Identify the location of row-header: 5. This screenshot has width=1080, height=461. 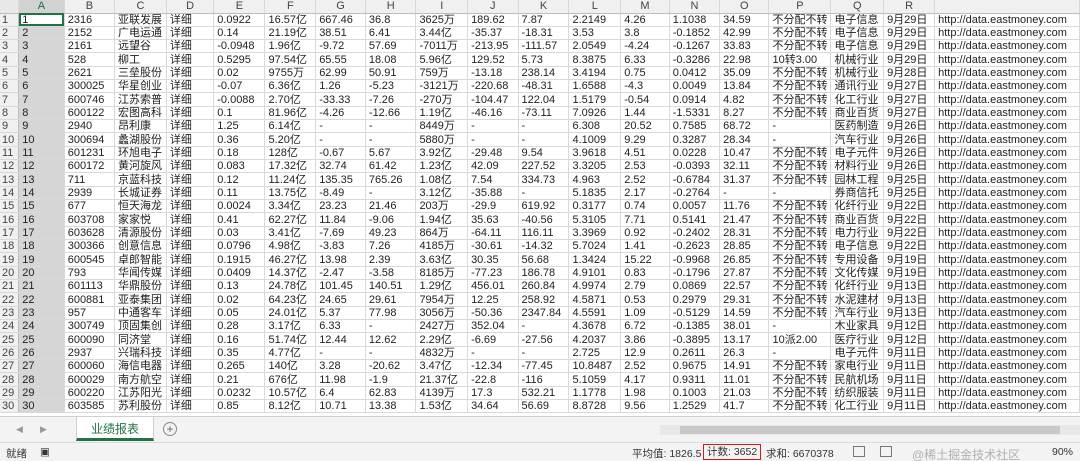
(10, 73).